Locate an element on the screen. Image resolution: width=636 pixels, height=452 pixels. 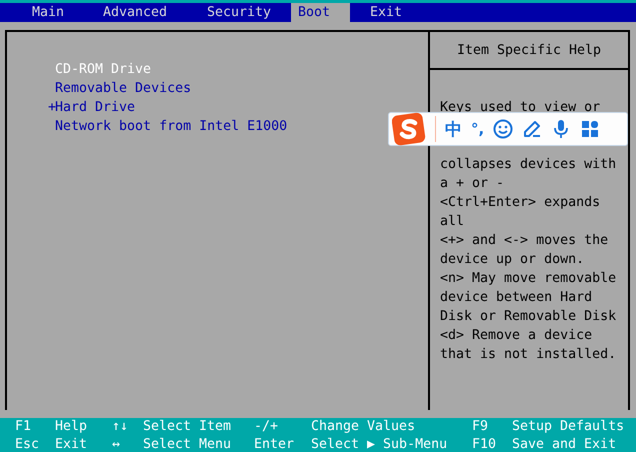
key-name: -/+ is located at coordinates (267, 427).